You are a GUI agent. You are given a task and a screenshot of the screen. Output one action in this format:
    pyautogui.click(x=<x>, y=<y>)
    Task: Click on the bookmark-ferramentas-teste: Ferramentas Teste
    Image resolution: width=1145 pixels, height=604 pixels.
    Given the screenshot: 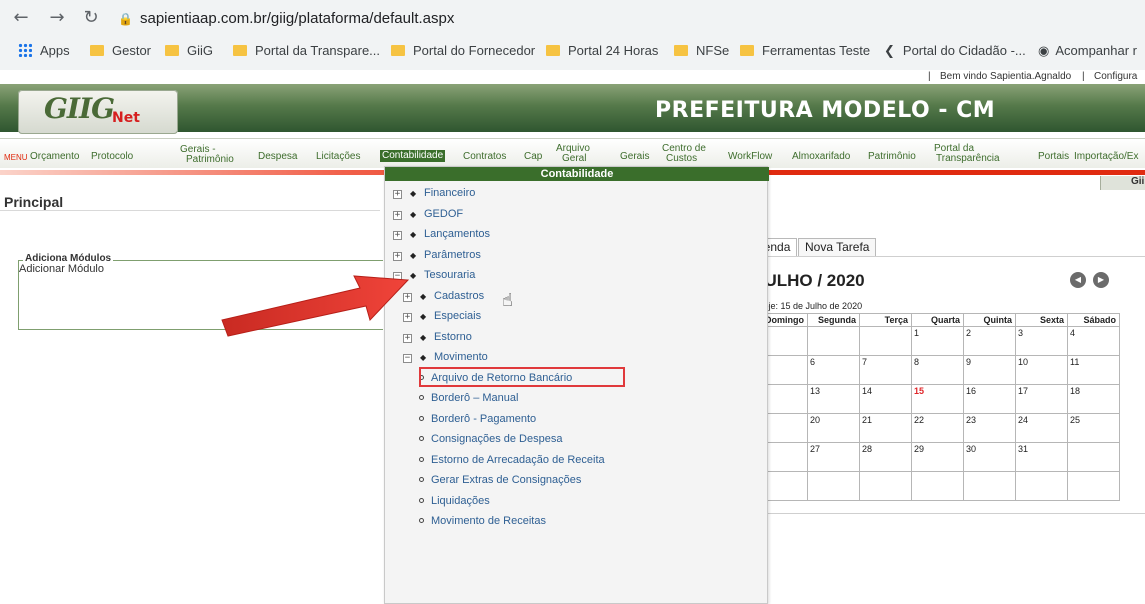 What is the action you would take?
    pyautogui.click(x=805, y=51)
    